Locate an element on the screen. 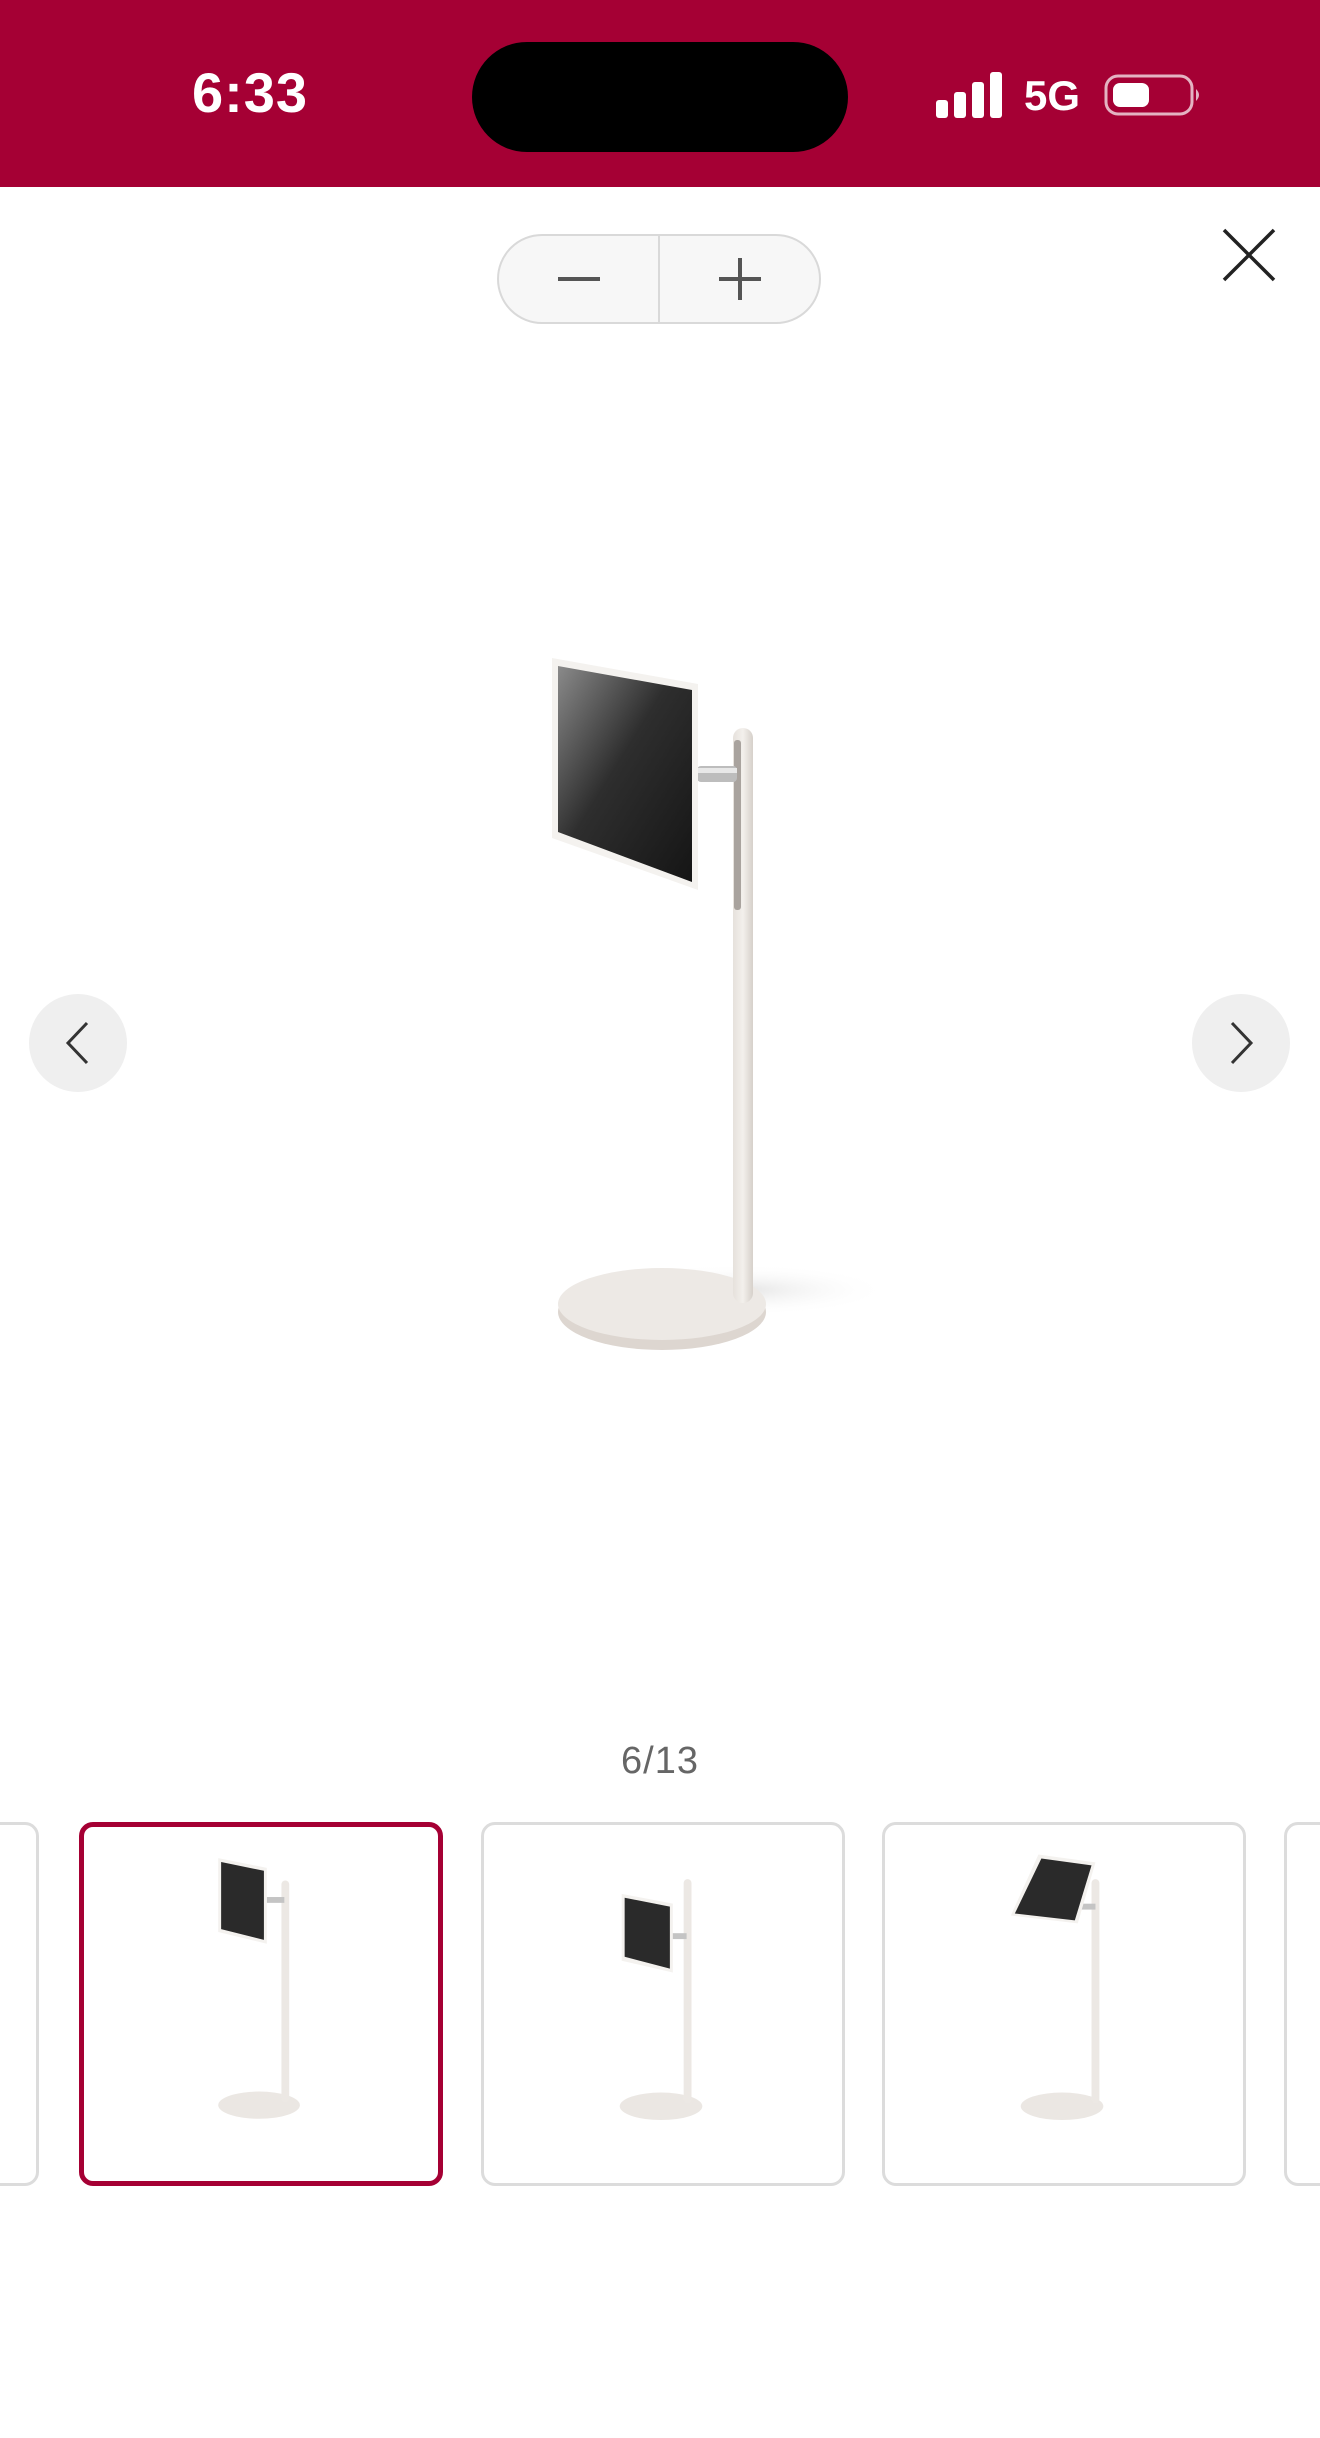  status-bar: 6:33 5G is located at coordinates (660, 93).